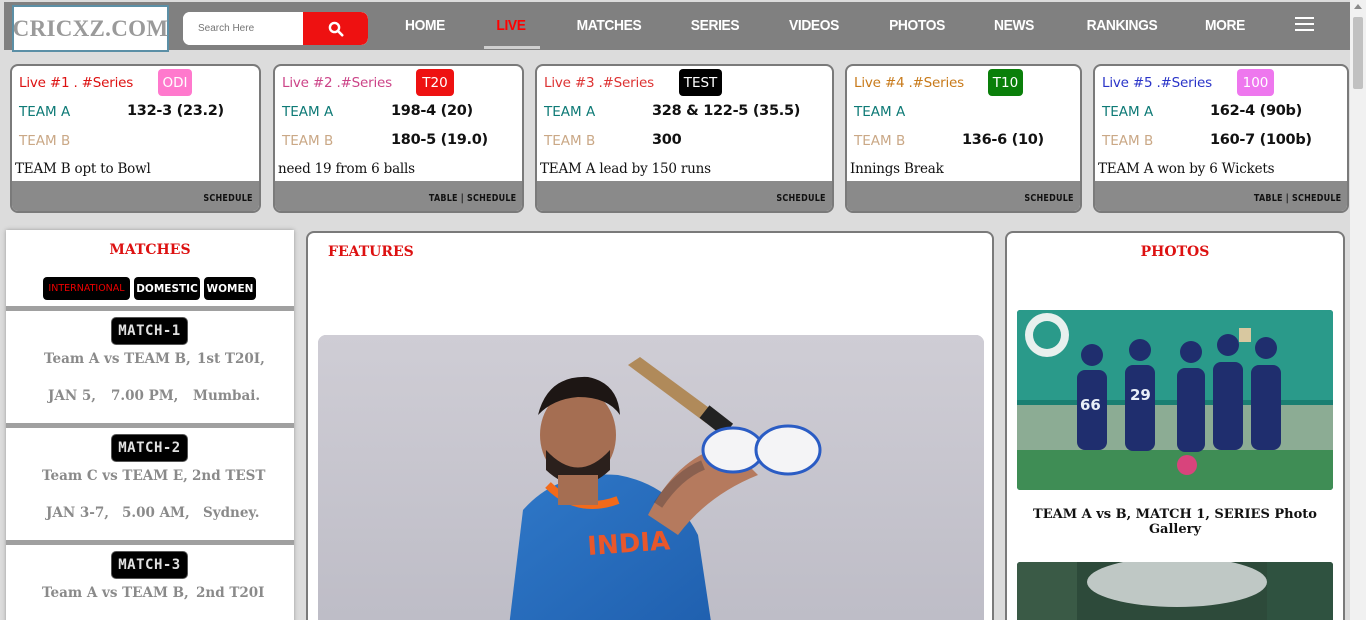  I want to click on nav-matches: MATCHES, so click(608, 25).